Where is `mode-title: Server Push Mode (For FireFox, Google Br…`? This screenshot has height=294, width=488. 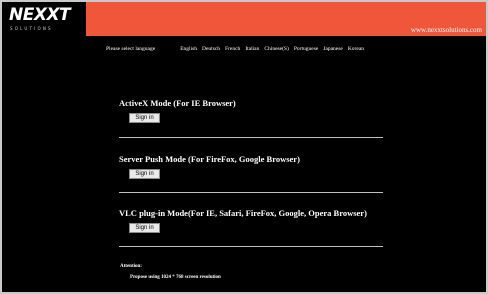 mode-title: Server Push Mode (For FireFox, Google Br… is located at coordinates (209, 159).